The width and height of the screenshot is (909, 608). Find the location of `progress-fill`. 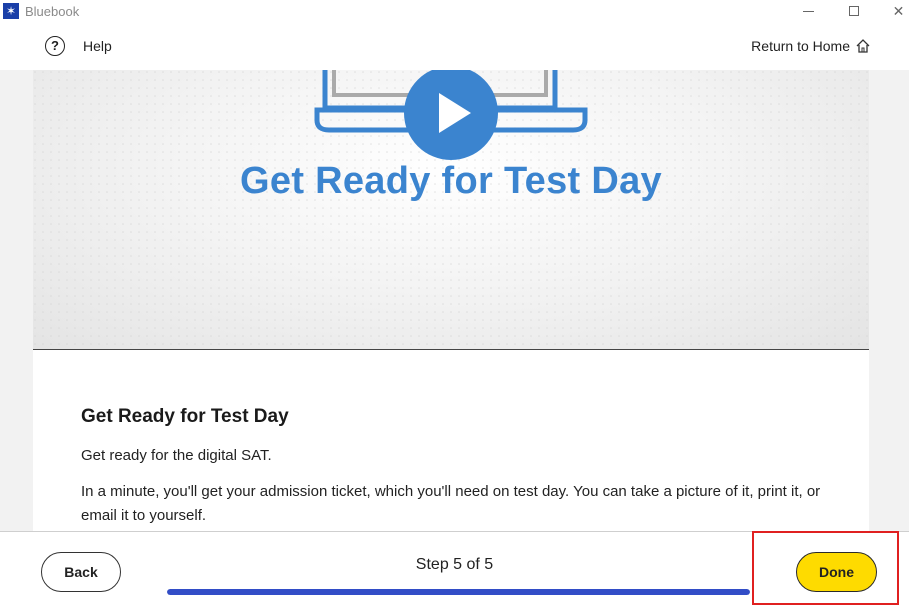

progress-fill is located at coordinates (458, 592).